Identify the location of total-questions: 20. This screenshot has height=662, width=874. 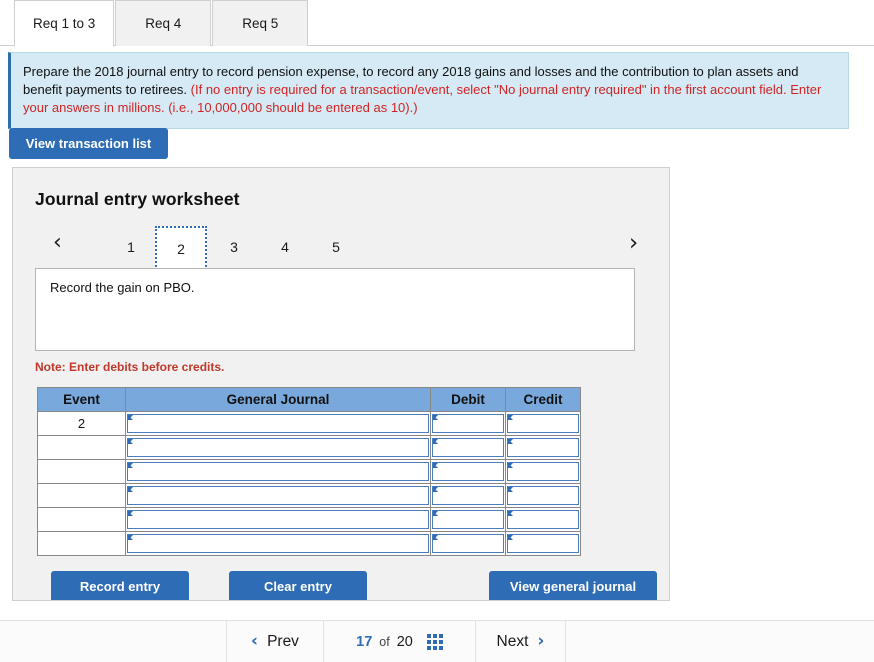
(404, 641).